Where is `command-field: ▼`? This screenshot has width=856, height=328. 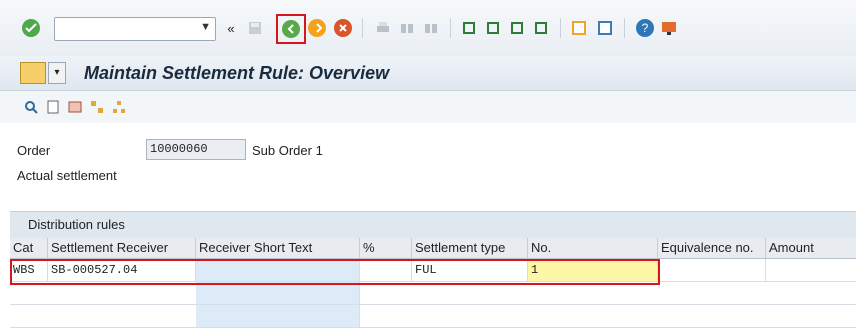
command-field: ▼ is located at coordinates (135, 29).